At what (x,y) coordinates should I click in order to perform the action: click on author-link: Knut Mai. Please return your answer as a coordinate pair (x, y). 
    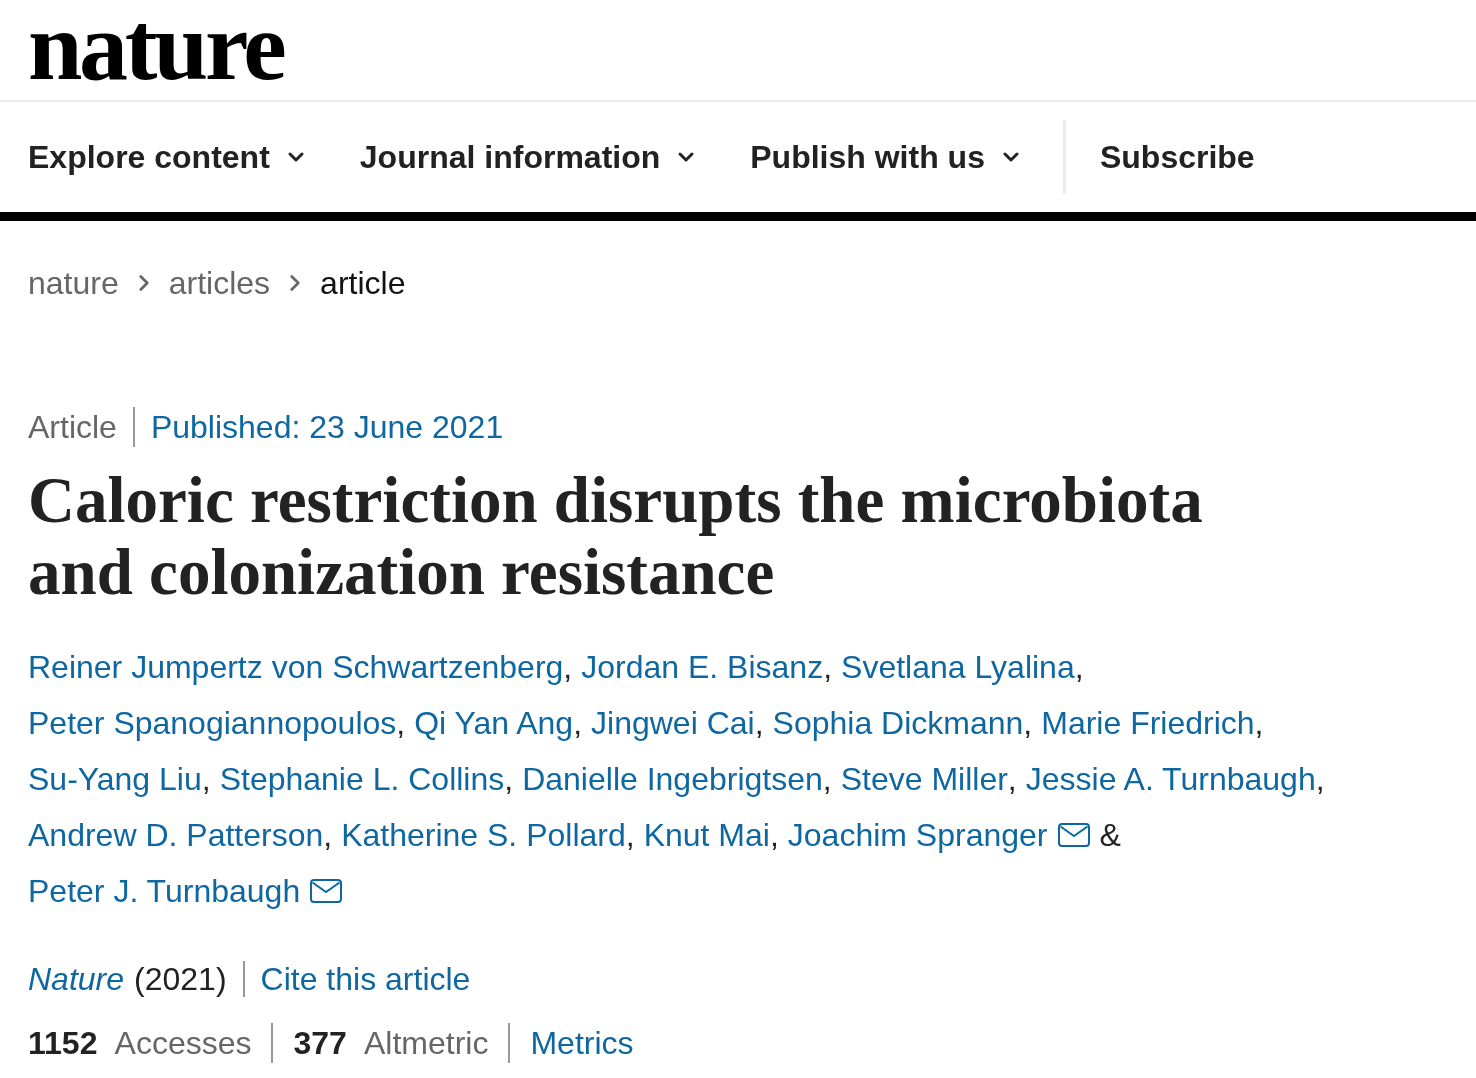
    Looking at the image, I should click on (706, 835).